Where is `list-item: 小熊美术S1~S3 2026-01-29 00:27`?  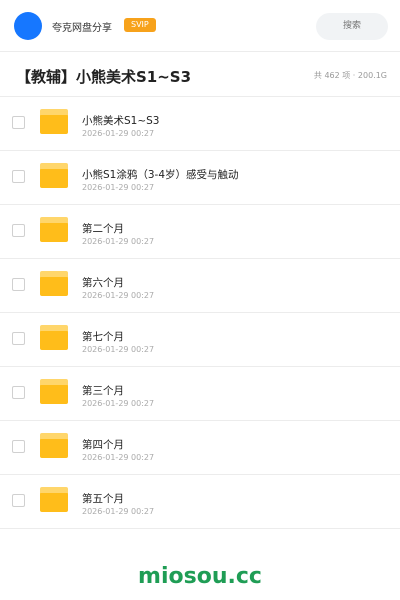
list-item: 小熊美术S1~S3 2026-01-29 00:27 is located at coordinates (200, 124).